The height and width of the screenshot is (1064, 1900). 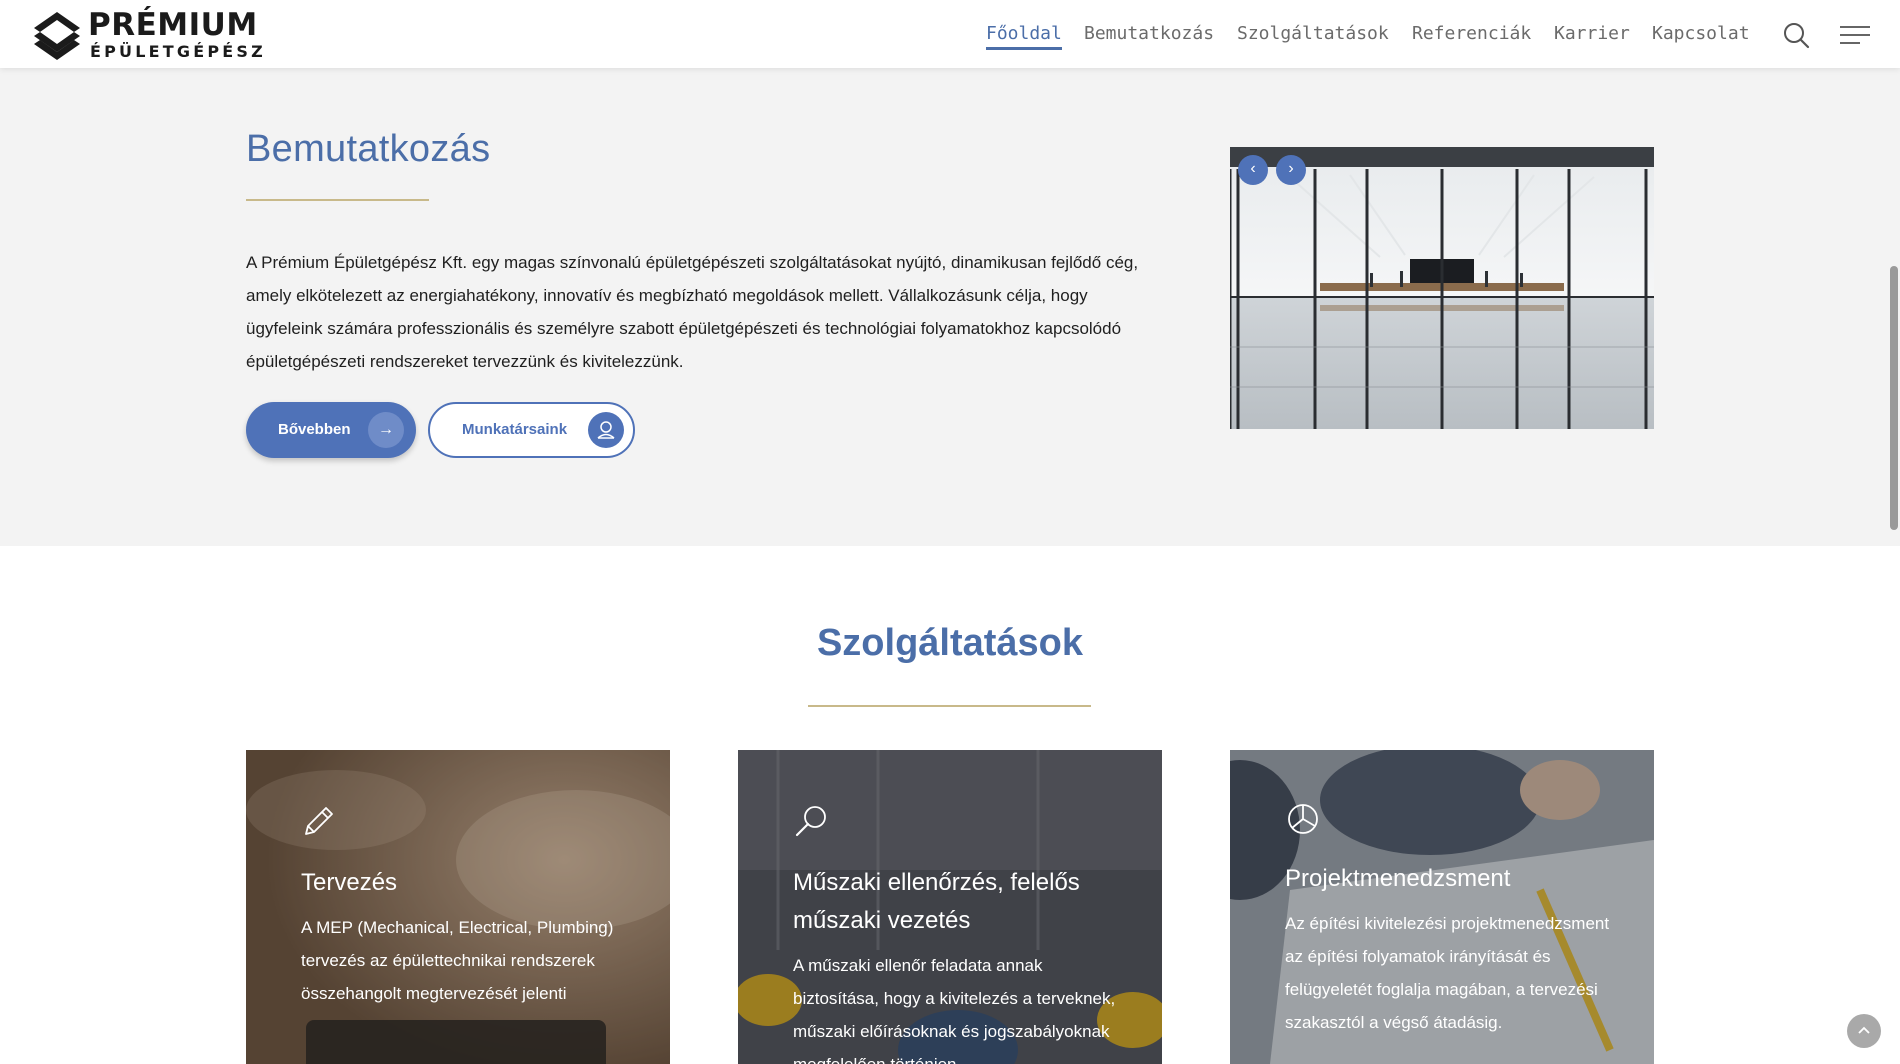 I want to click on chevron-left-icon: ‹, so click(x=1253, y=170).